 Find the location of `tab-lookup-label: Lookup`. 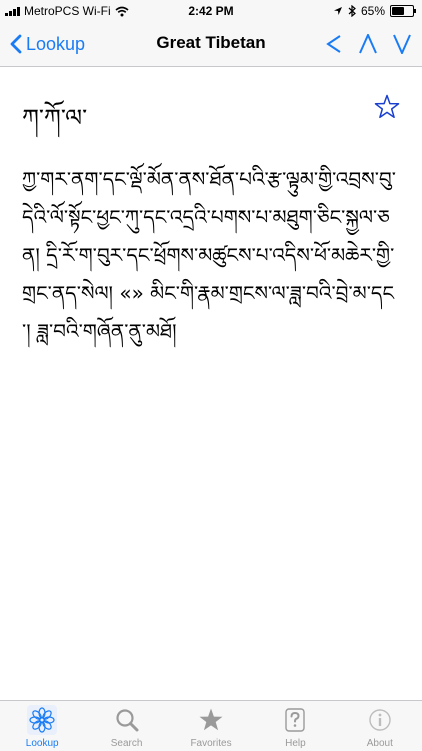

tab-lookup-label: Lookup is located at coordinates (42, 743).